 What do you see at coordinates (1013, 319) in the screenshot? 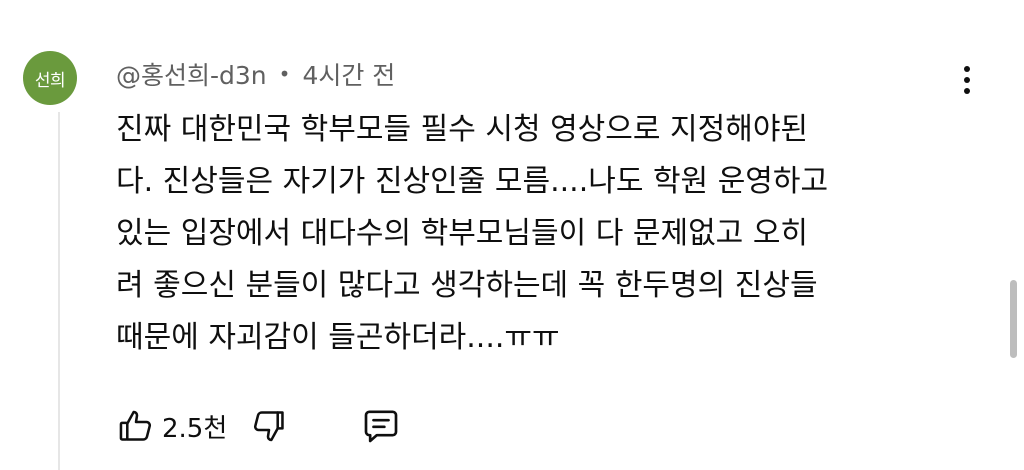
I see `scrollbar` at bounding box center [1013, 319].